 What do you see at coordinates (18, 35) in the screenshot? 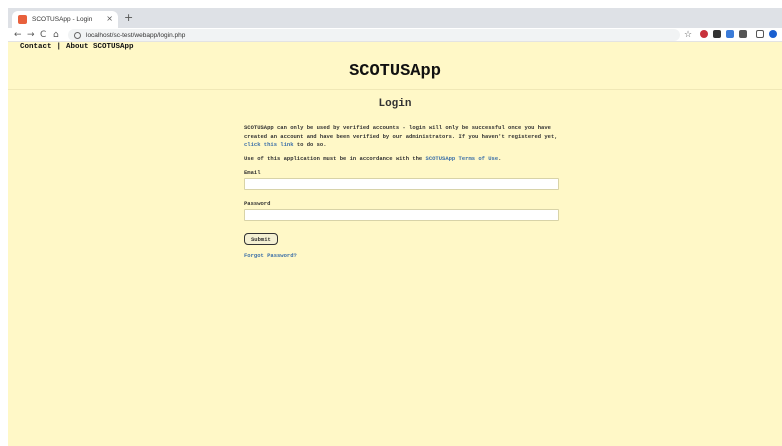
I see `back-icon: ←` at bounding box center [18, 35].